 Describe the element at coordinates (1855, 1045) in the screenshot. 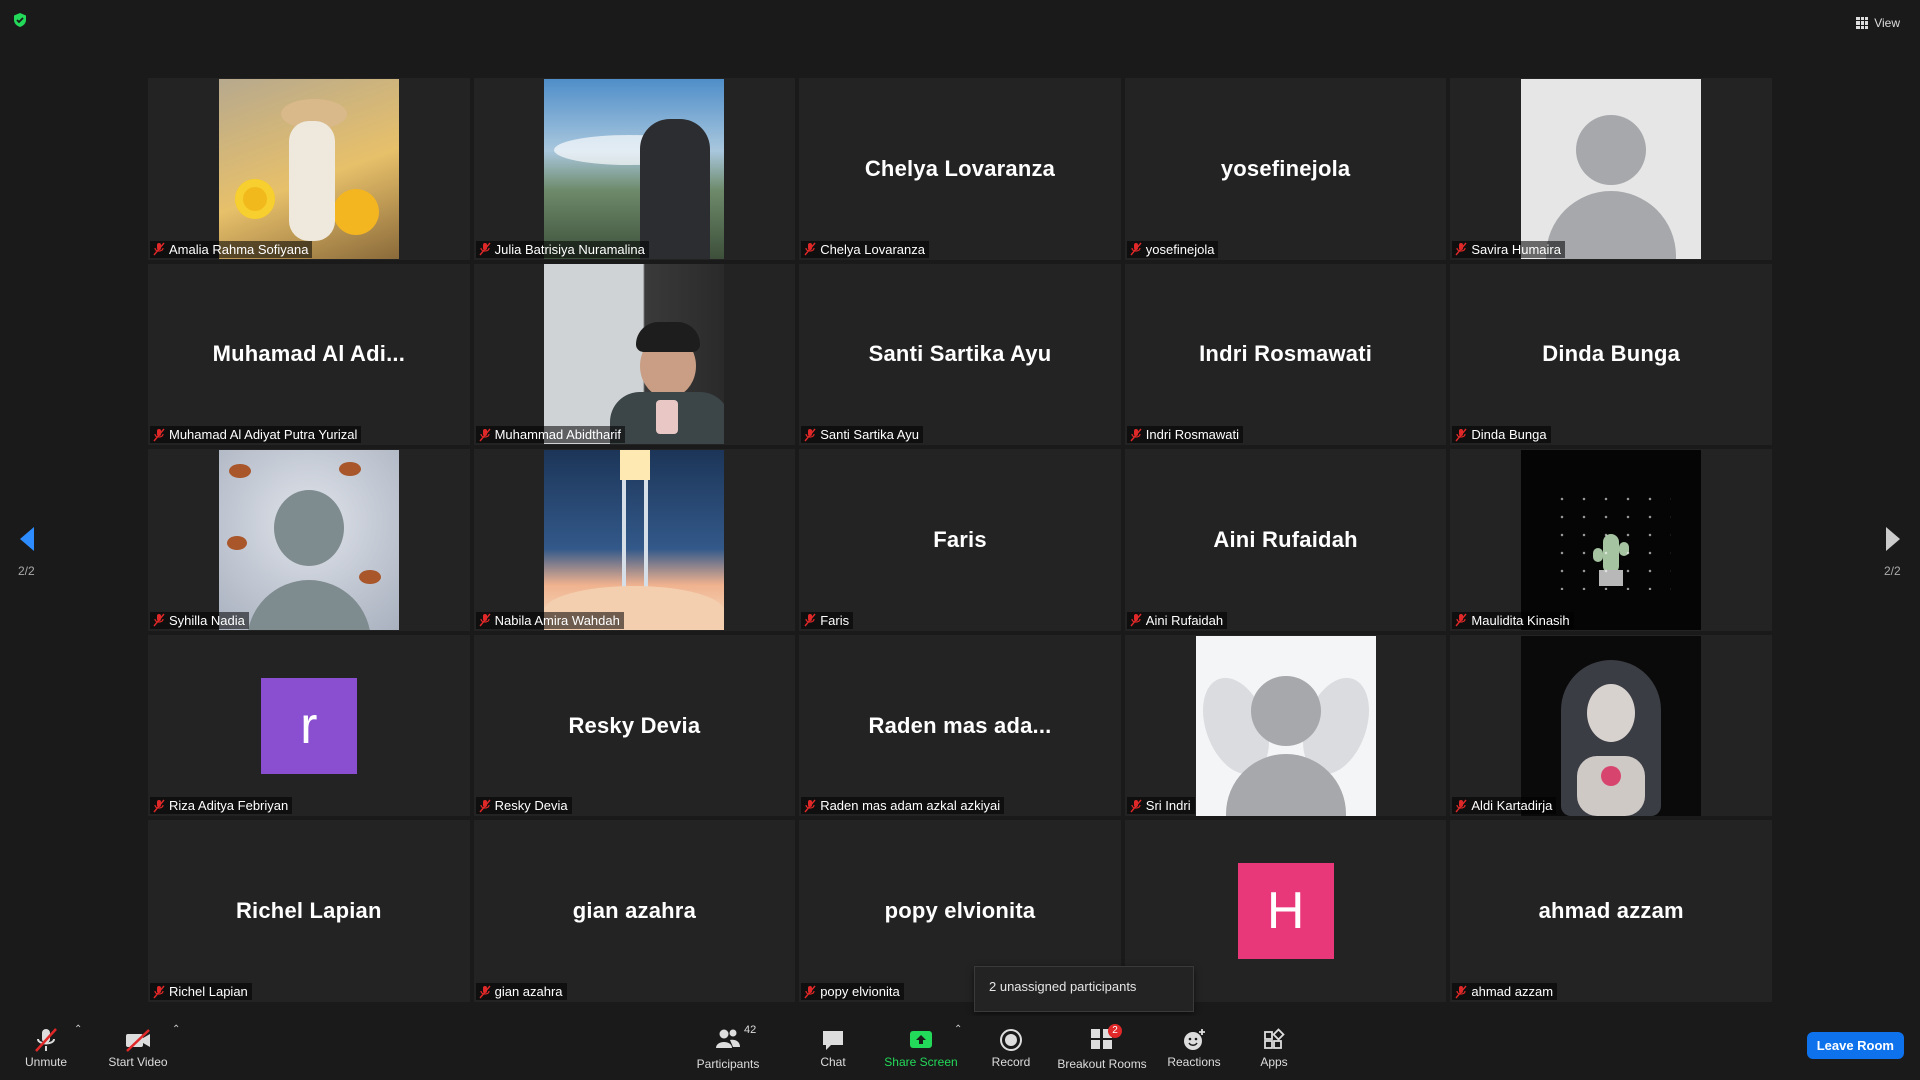

I see `leave-room-button: Leave Room` at that location.